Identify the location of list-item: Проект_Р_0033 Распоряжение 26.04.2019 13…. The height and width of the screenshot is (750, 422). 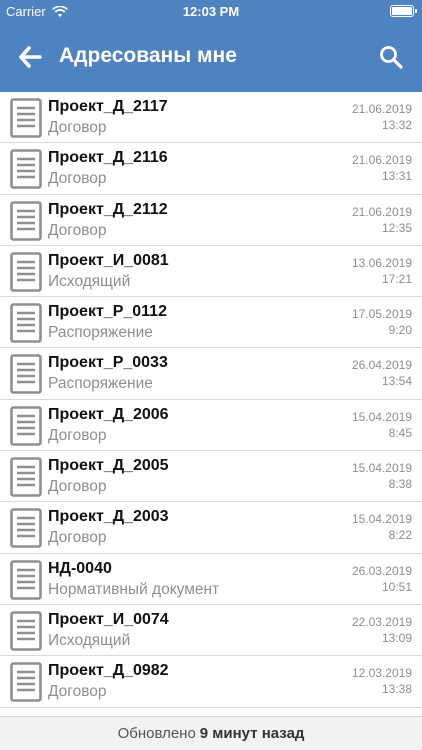
(211, 374).